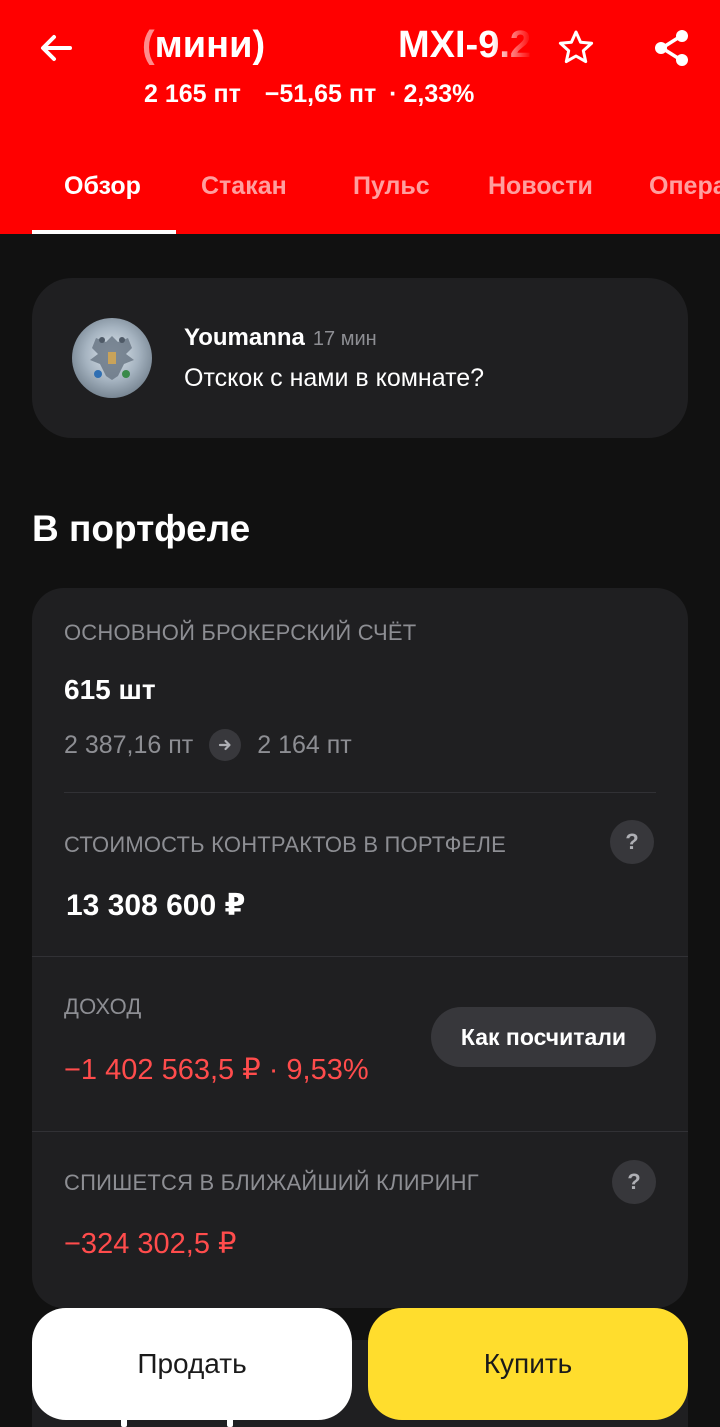 The width and height of the screenshot is (720, 1427). What do you see at coordinates (129, 744) in the screenshot?
I see `average-price: 2 387,16 пт` at bounding box center [129, 744].